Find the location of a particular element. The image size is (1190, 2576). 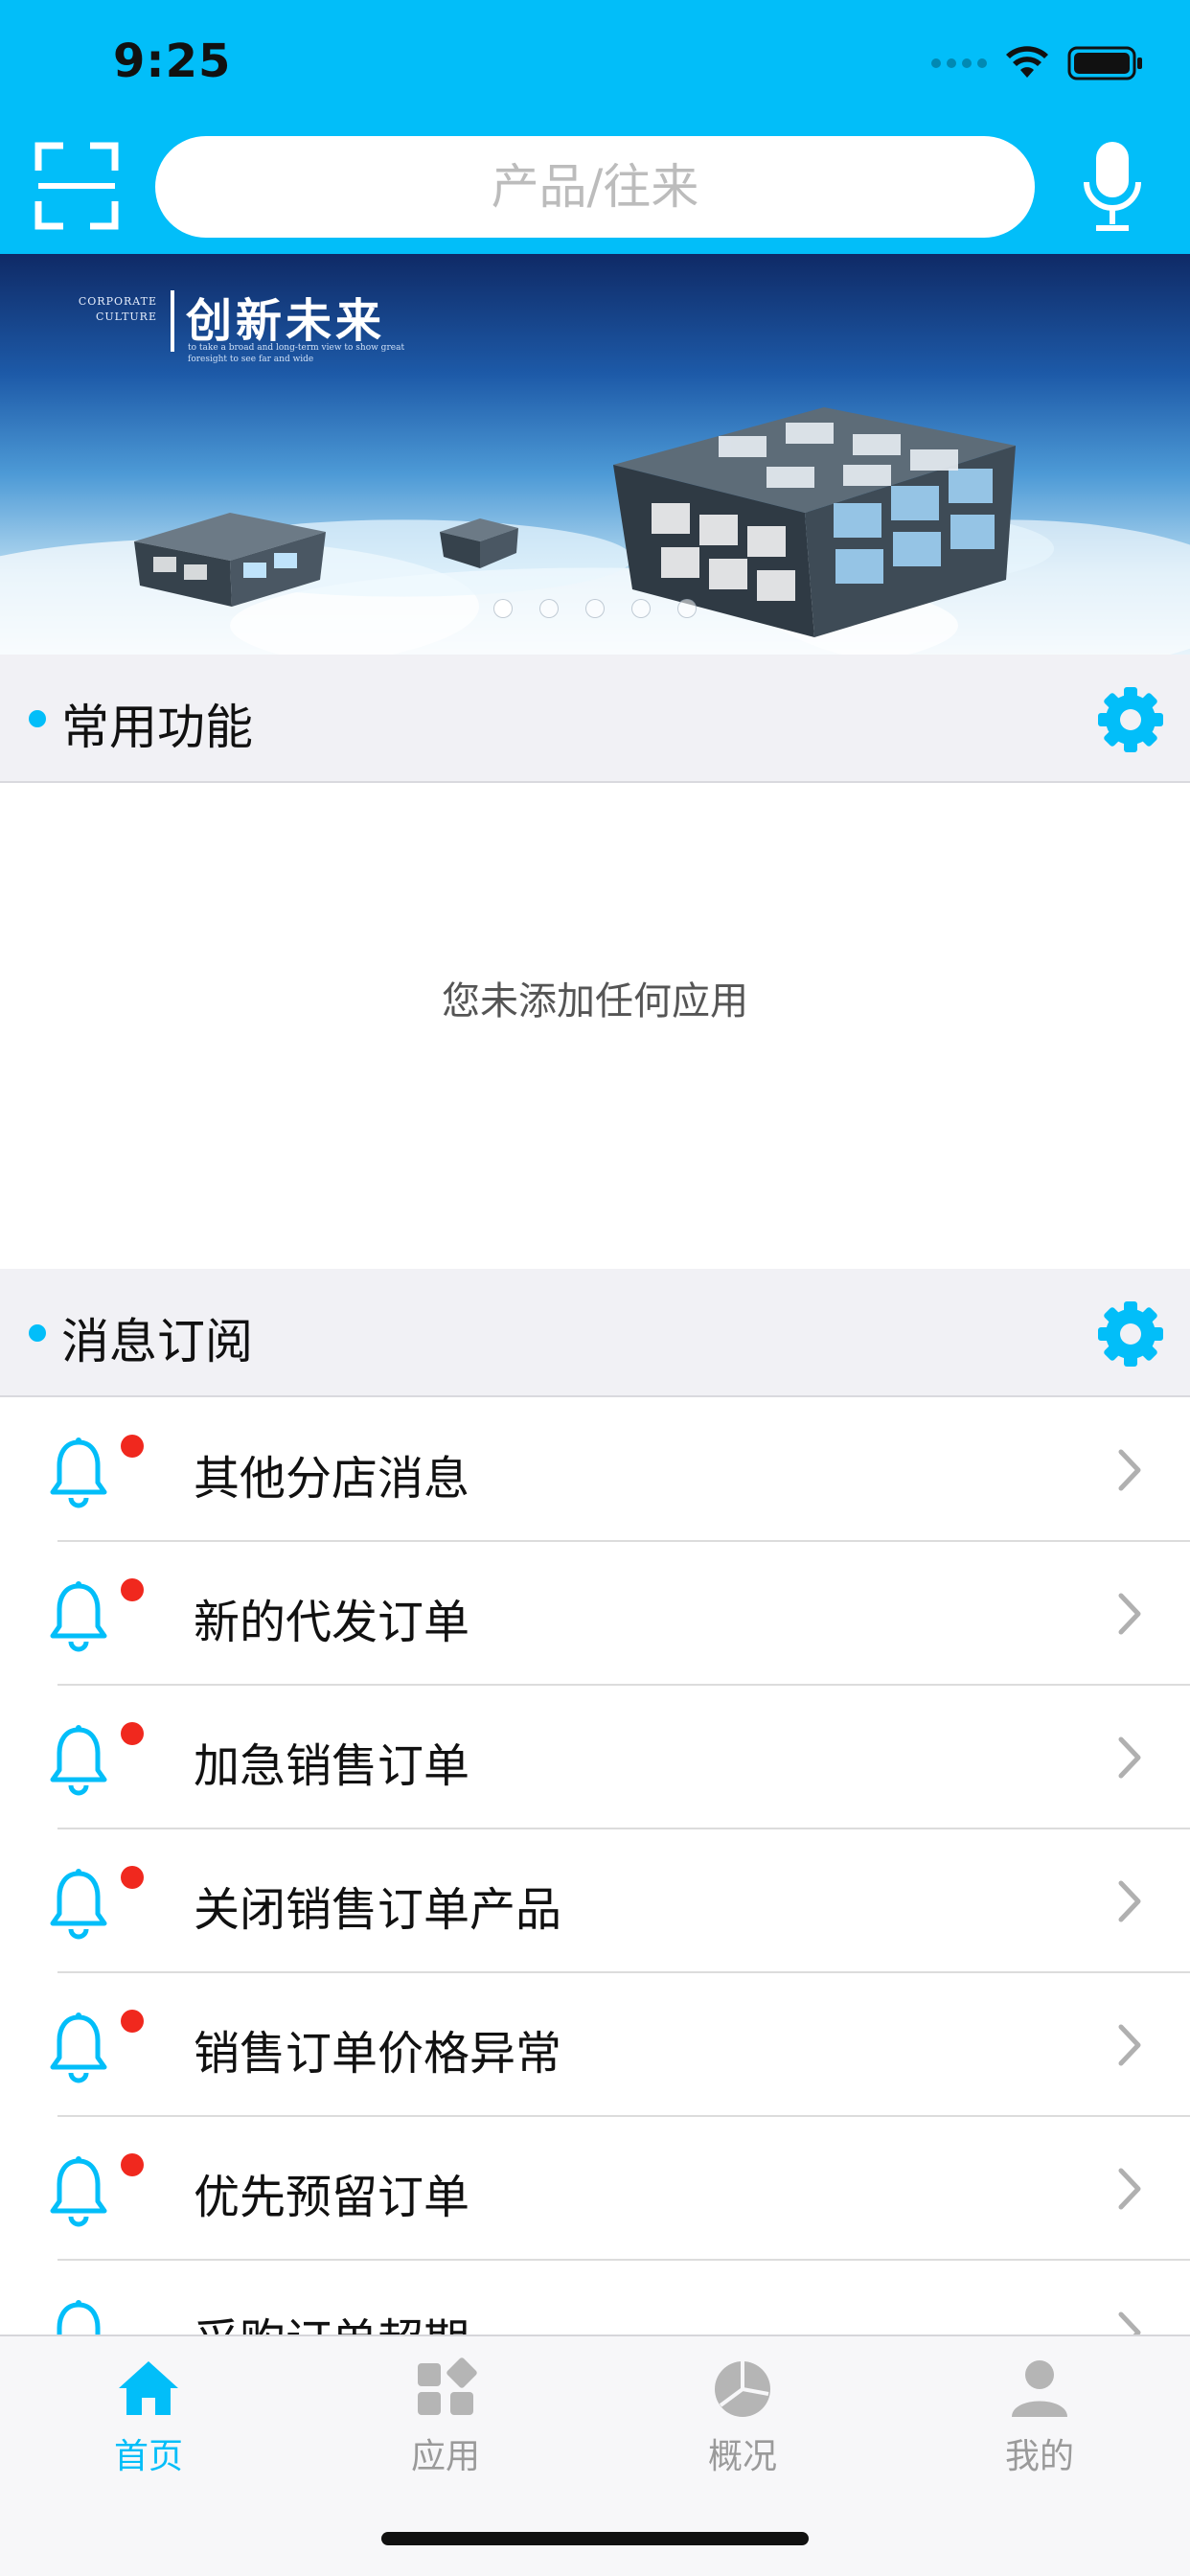

subscription-label: 销售订单价格异常 is located at coordinates (378, 2054).